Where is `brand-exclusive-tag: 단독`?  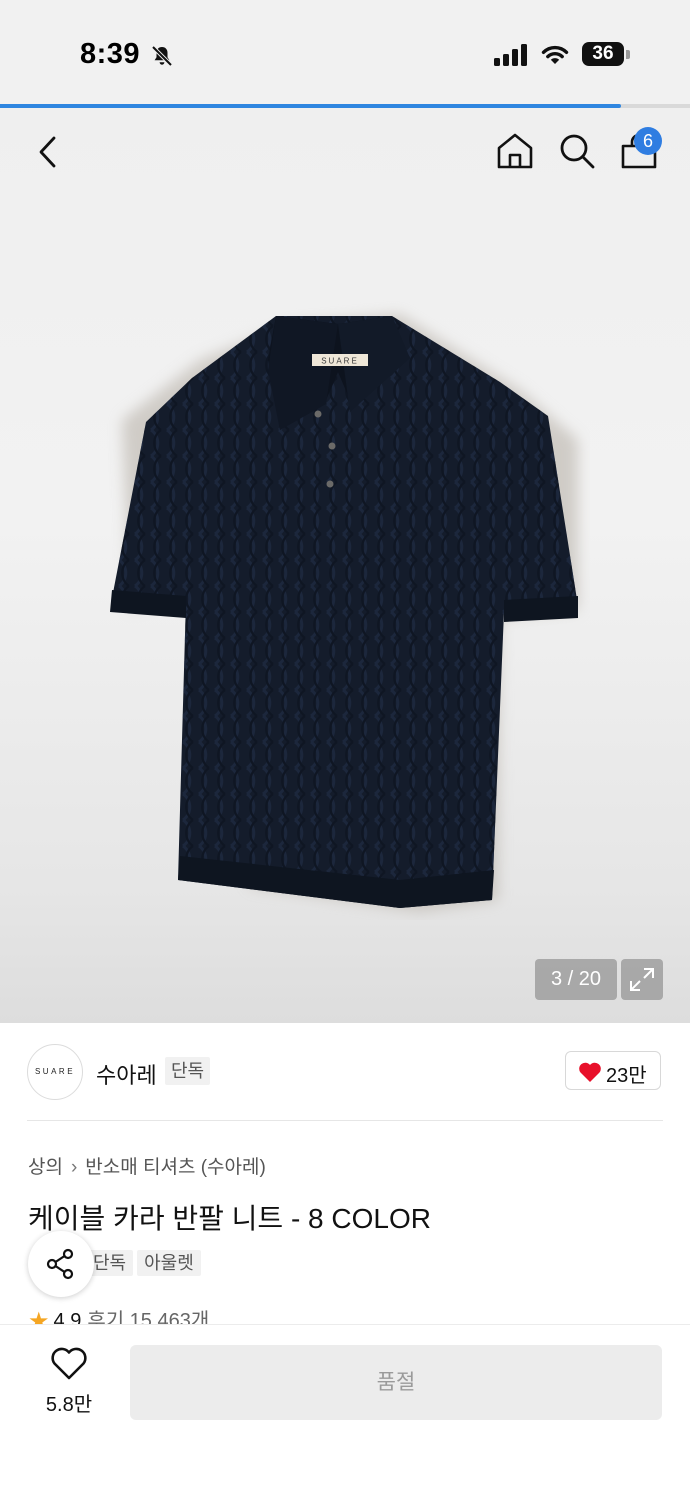
brand-exclusive-tag: 단독 is located at coordinates (188, 1071).